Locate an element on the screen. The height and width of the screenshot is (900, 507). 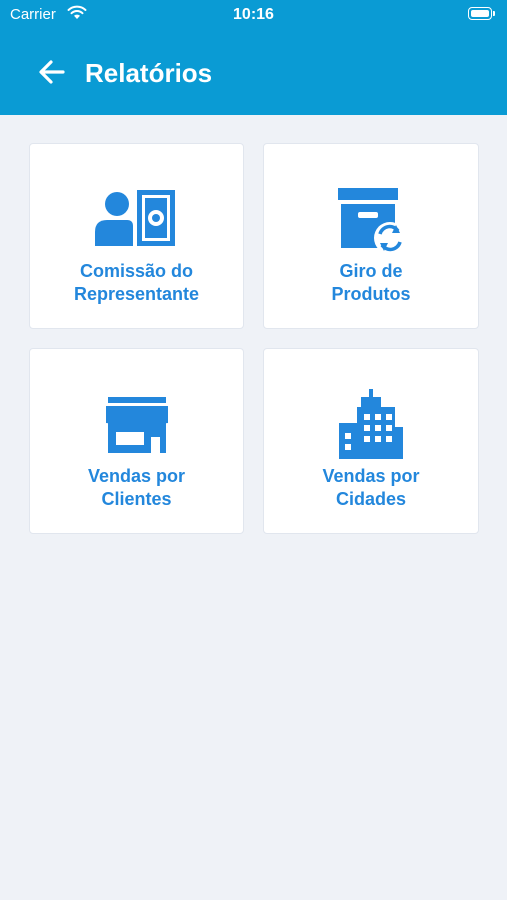
report-tile-commission: Comissão do Representante is located at coordinates (136, 236).